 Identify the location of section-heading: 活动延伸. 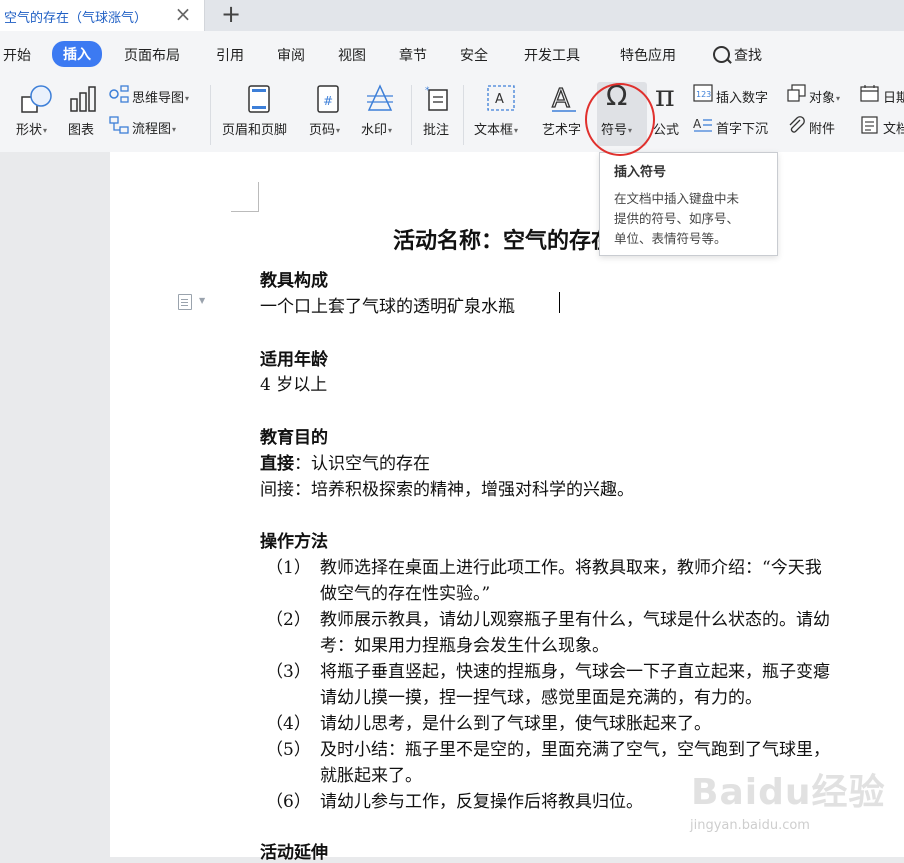
(294, 853).